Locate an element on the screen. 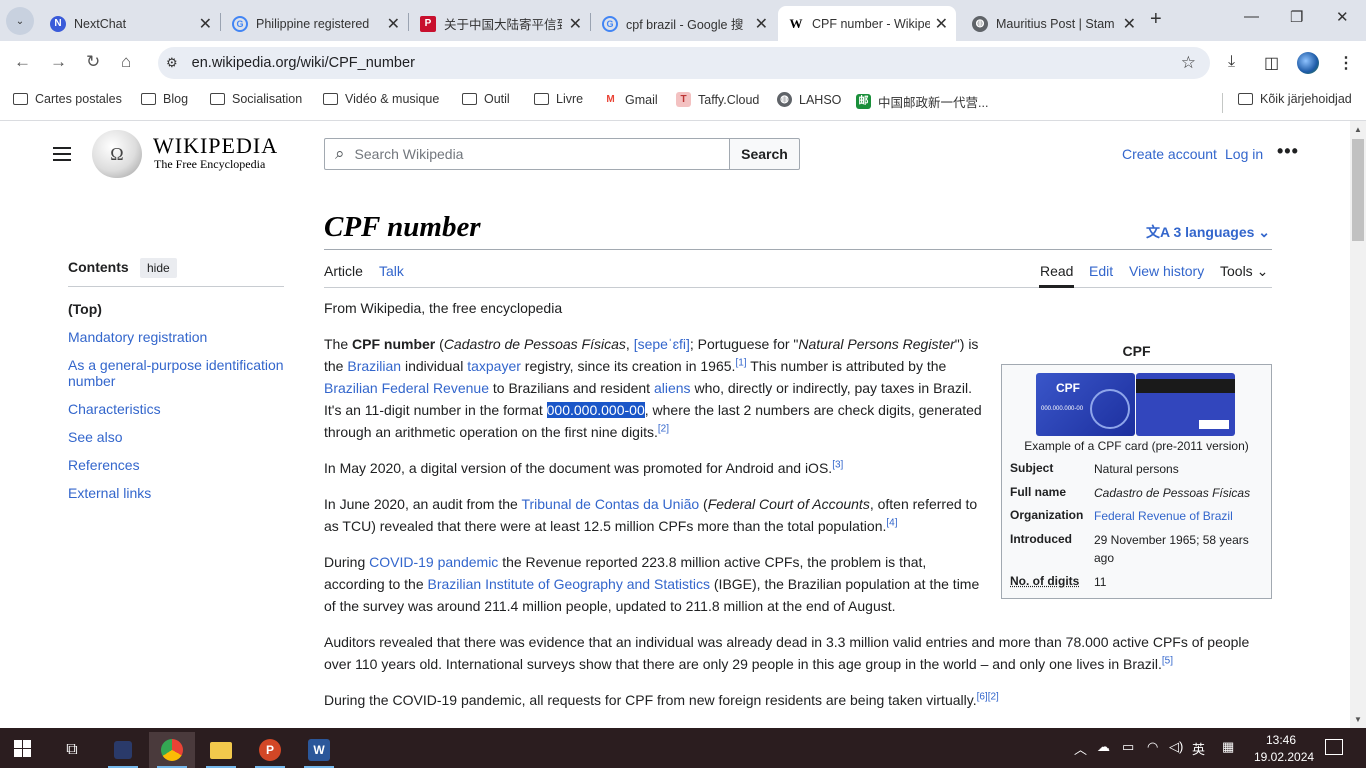  link-aliens: aliens is located at coordinates (672, 388).